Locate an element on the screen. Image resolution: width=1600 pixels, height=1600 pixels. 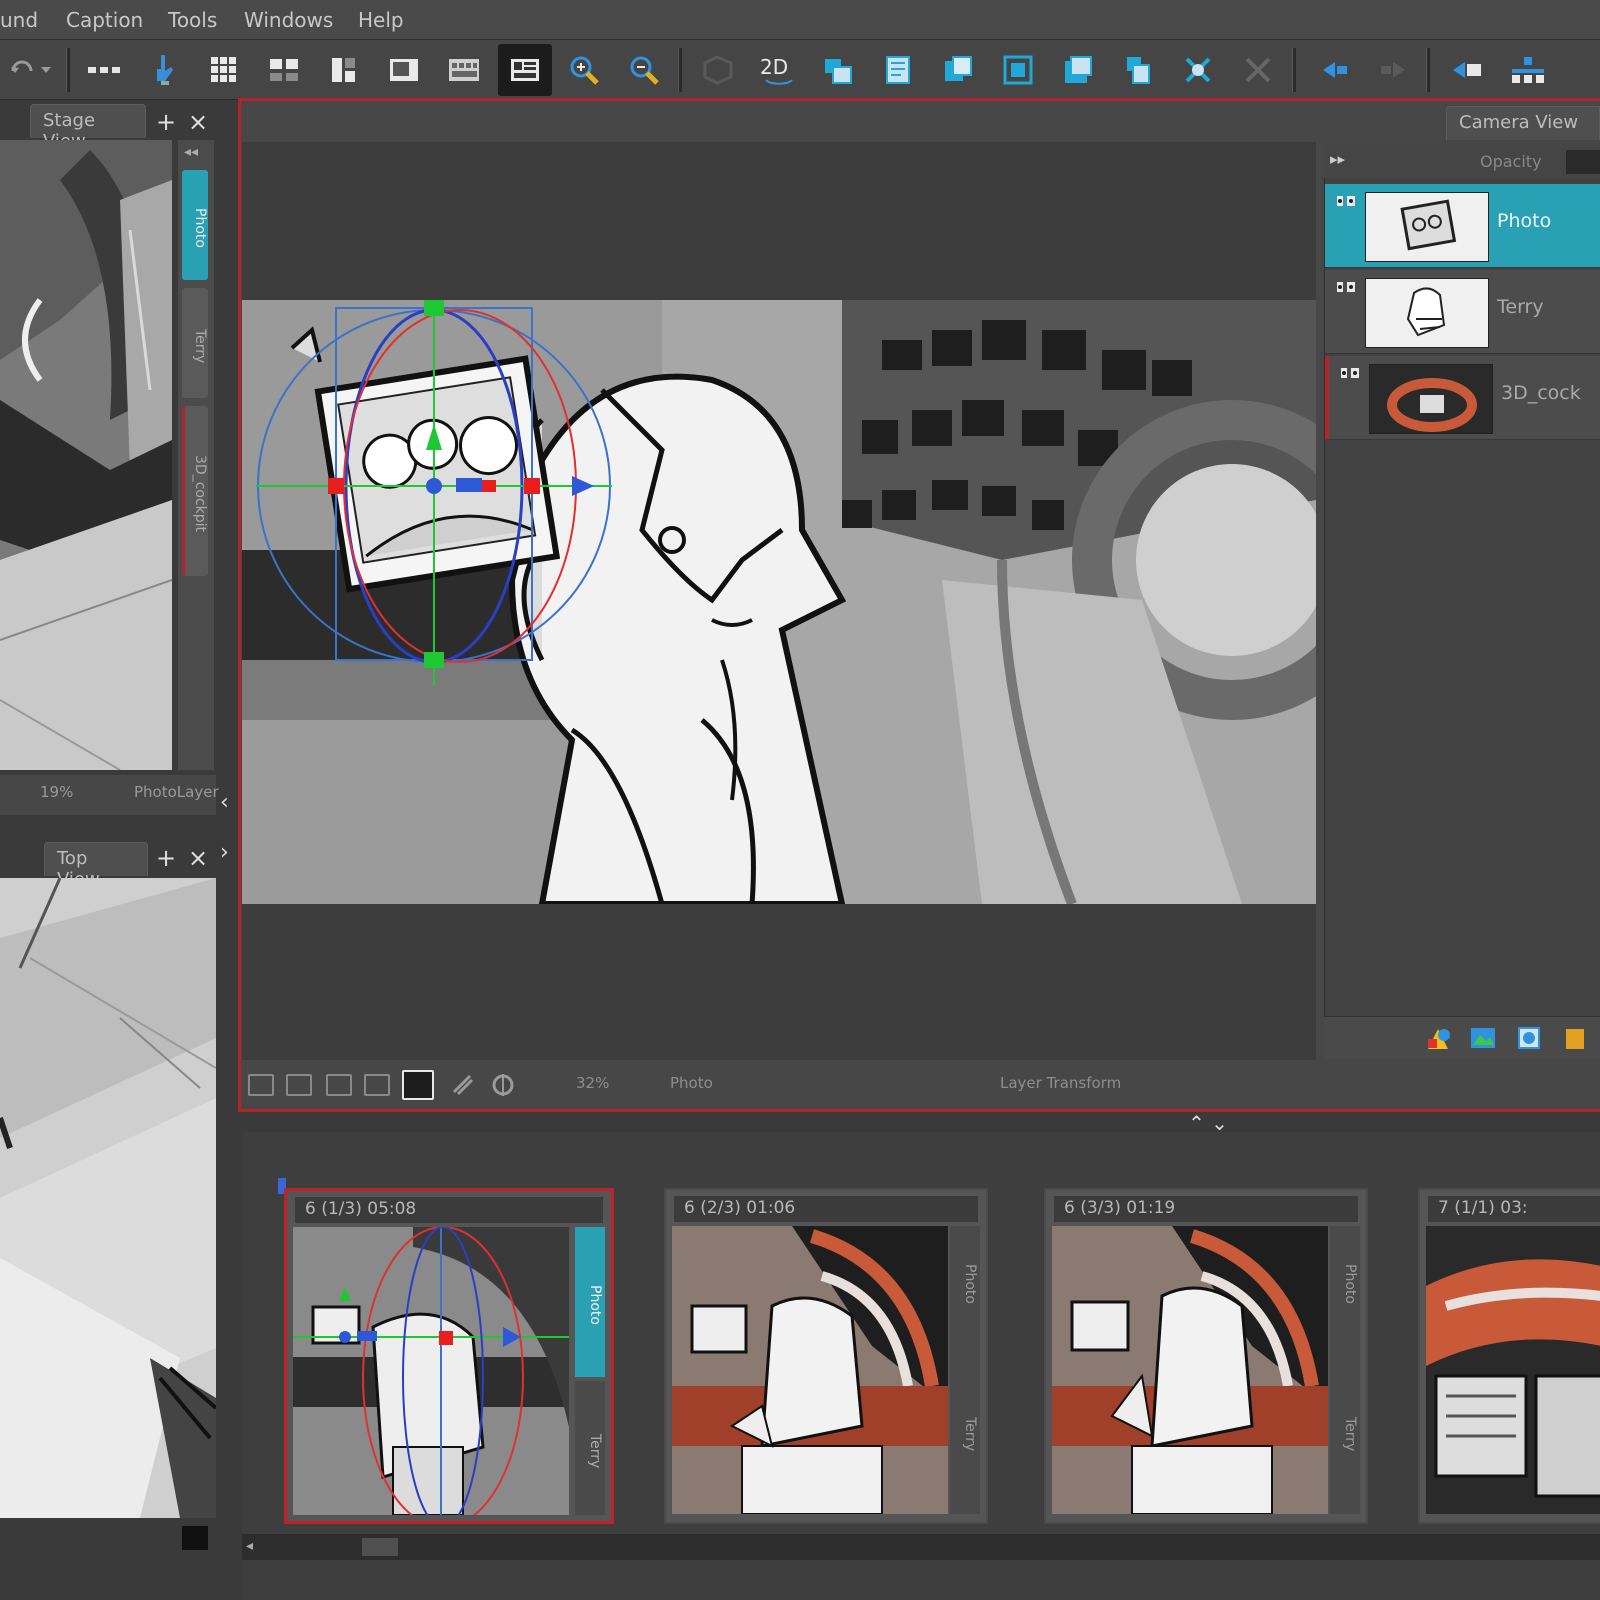
scroll-left-icon: ◂ is located at coordinates (249, 1546).